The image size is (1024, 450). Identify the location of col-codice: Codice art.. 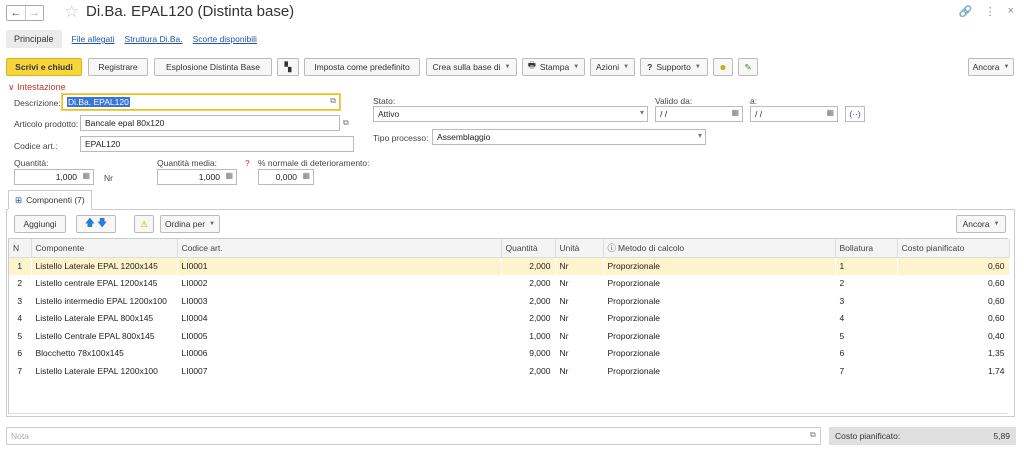
(339, 248).